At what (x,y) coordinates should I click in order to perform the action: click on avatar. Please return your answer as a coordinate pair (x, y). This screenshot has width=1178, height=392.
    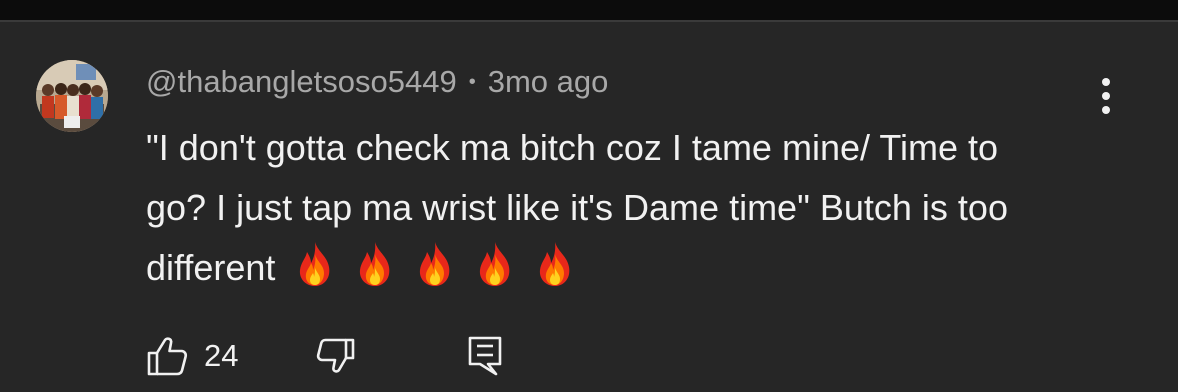
    Looking at the image, I should click on (72, 96).